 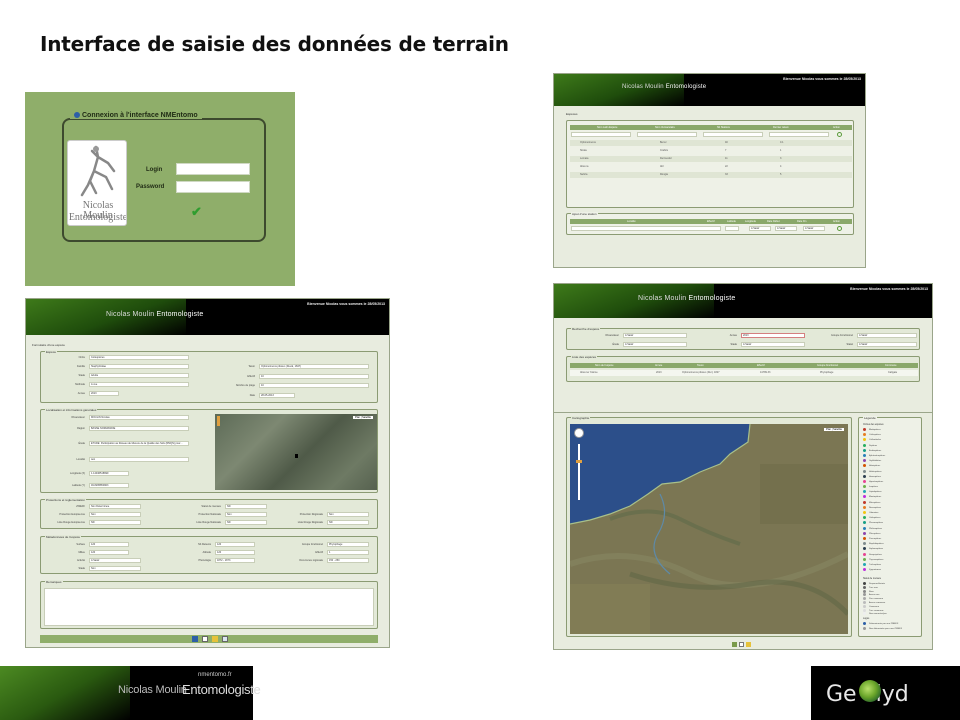 What do you see at coordinates (139, 417) in the screenshot?
I see `observateur-select: MOULIN Nicolas` at bounding box center [139, 417].